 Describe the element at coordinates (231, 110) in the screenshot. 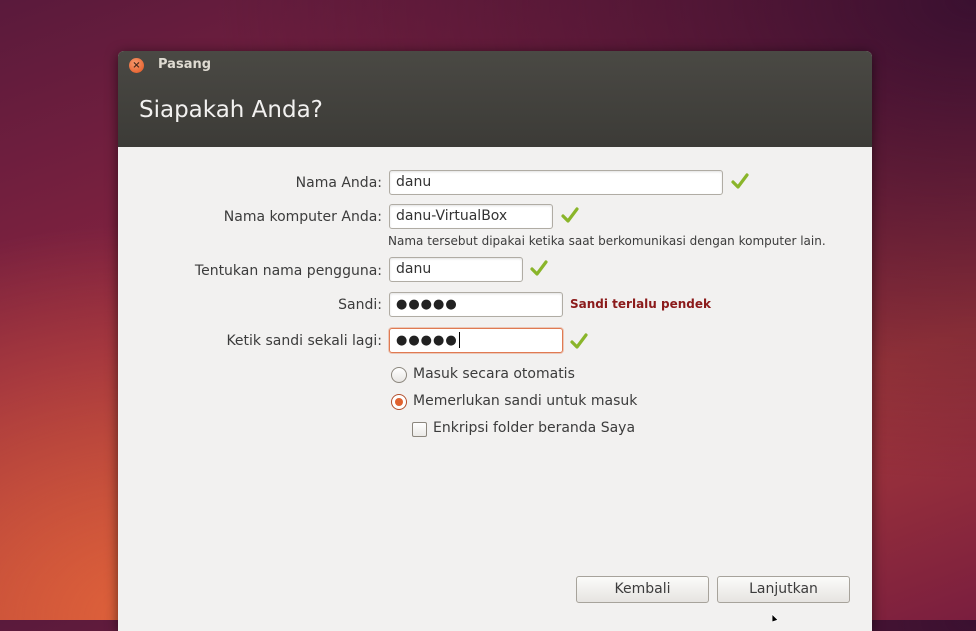

I see `page-title: Siapakah Anda?` at that location.